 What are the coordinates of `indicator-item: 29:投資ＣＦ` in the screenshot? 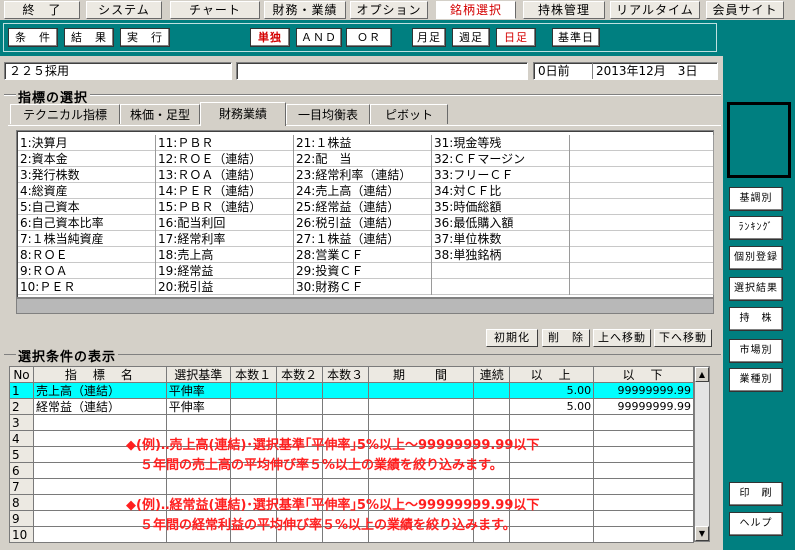 It's located at (362, 271).